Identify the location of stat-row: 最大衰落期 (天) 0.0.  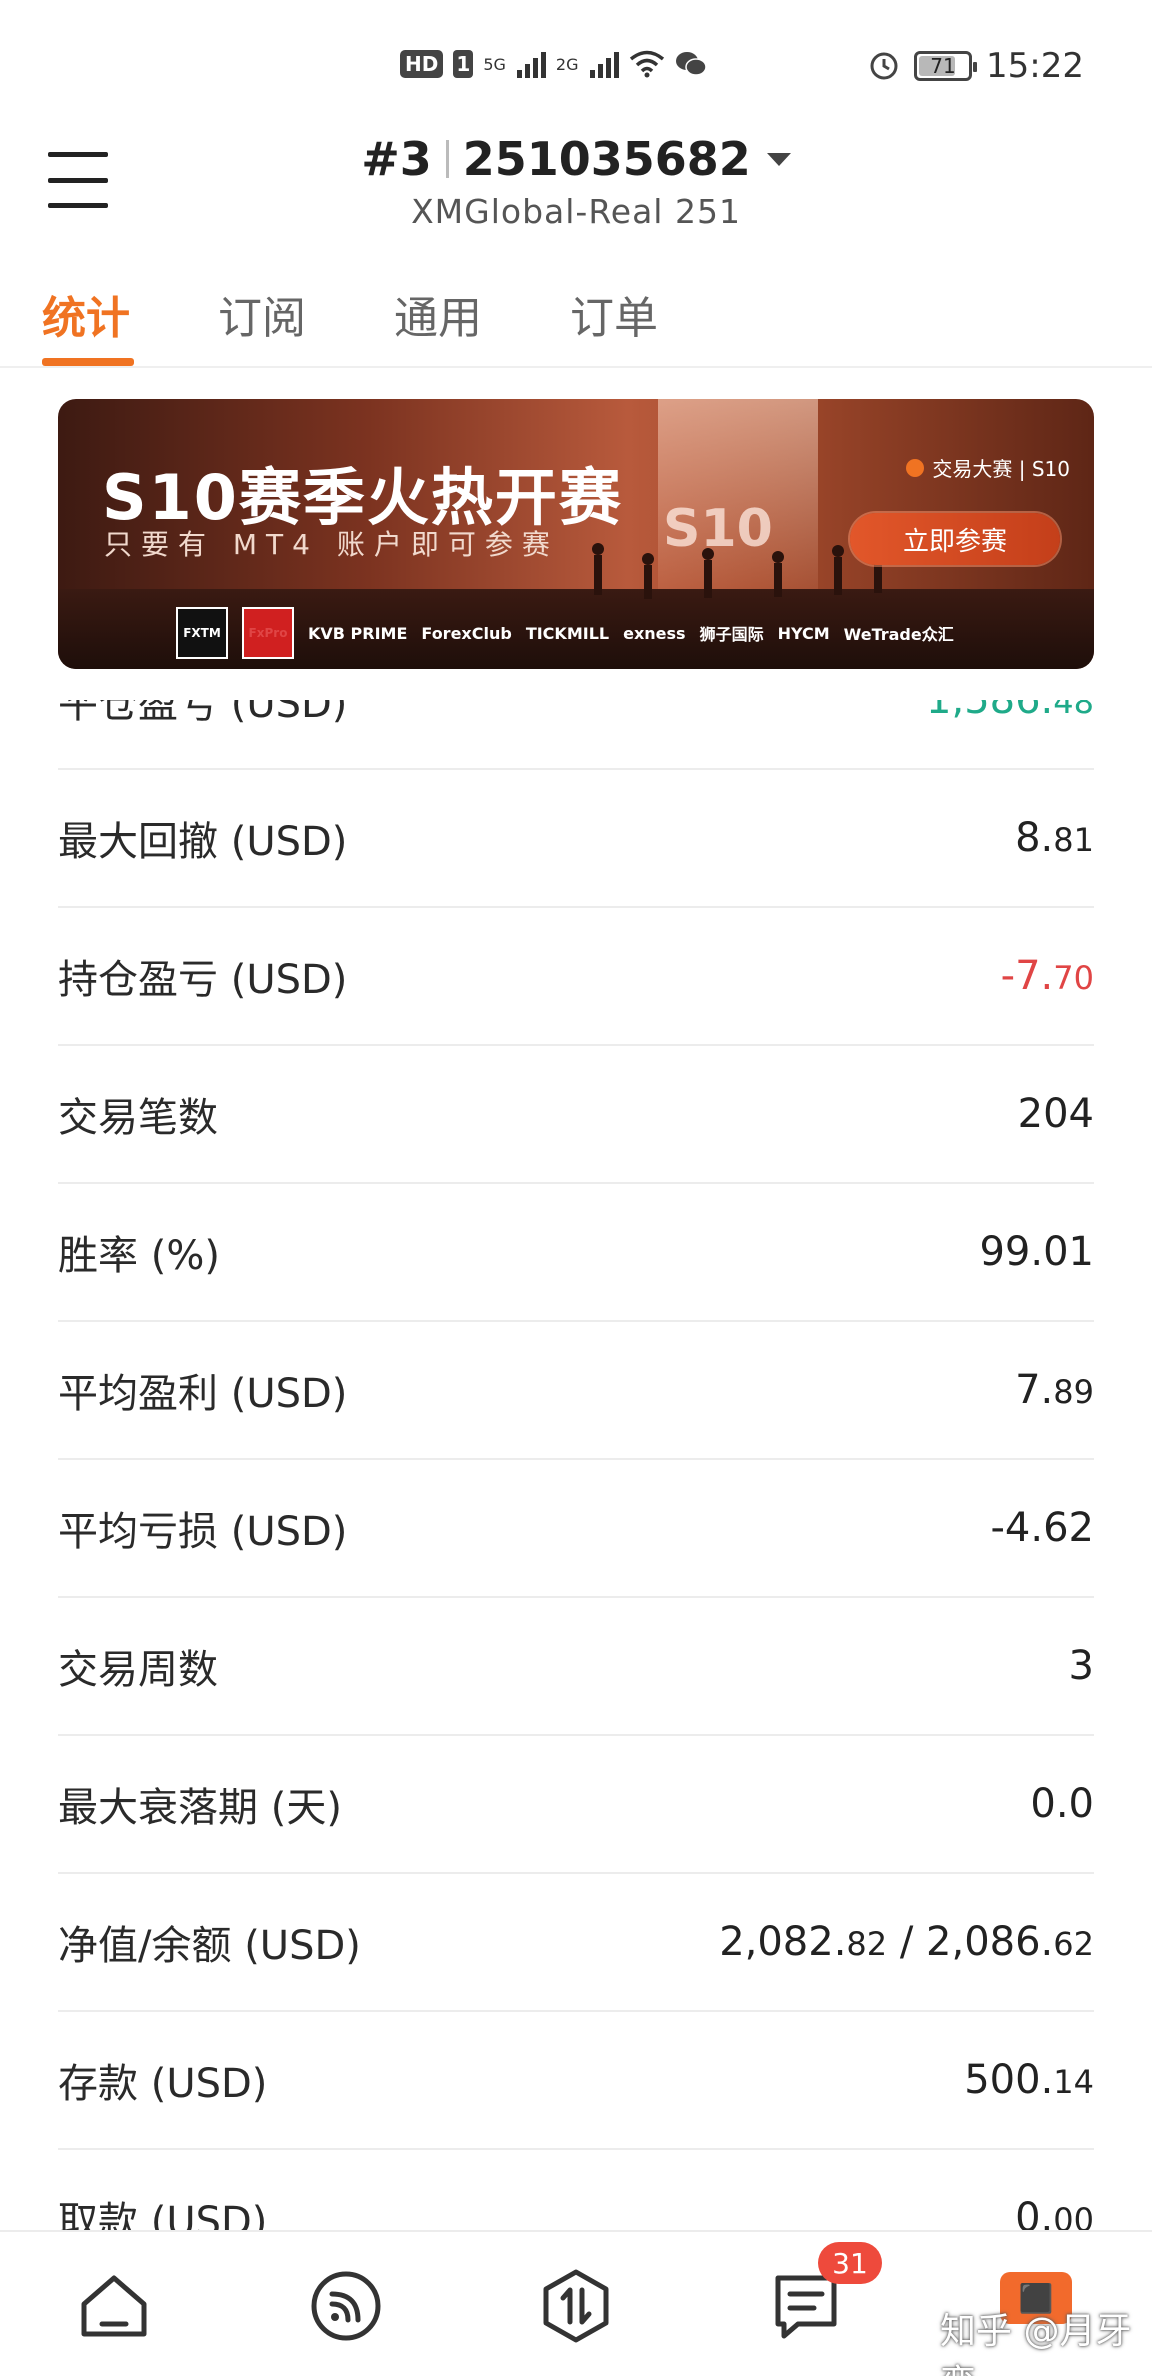
(576, 1805).